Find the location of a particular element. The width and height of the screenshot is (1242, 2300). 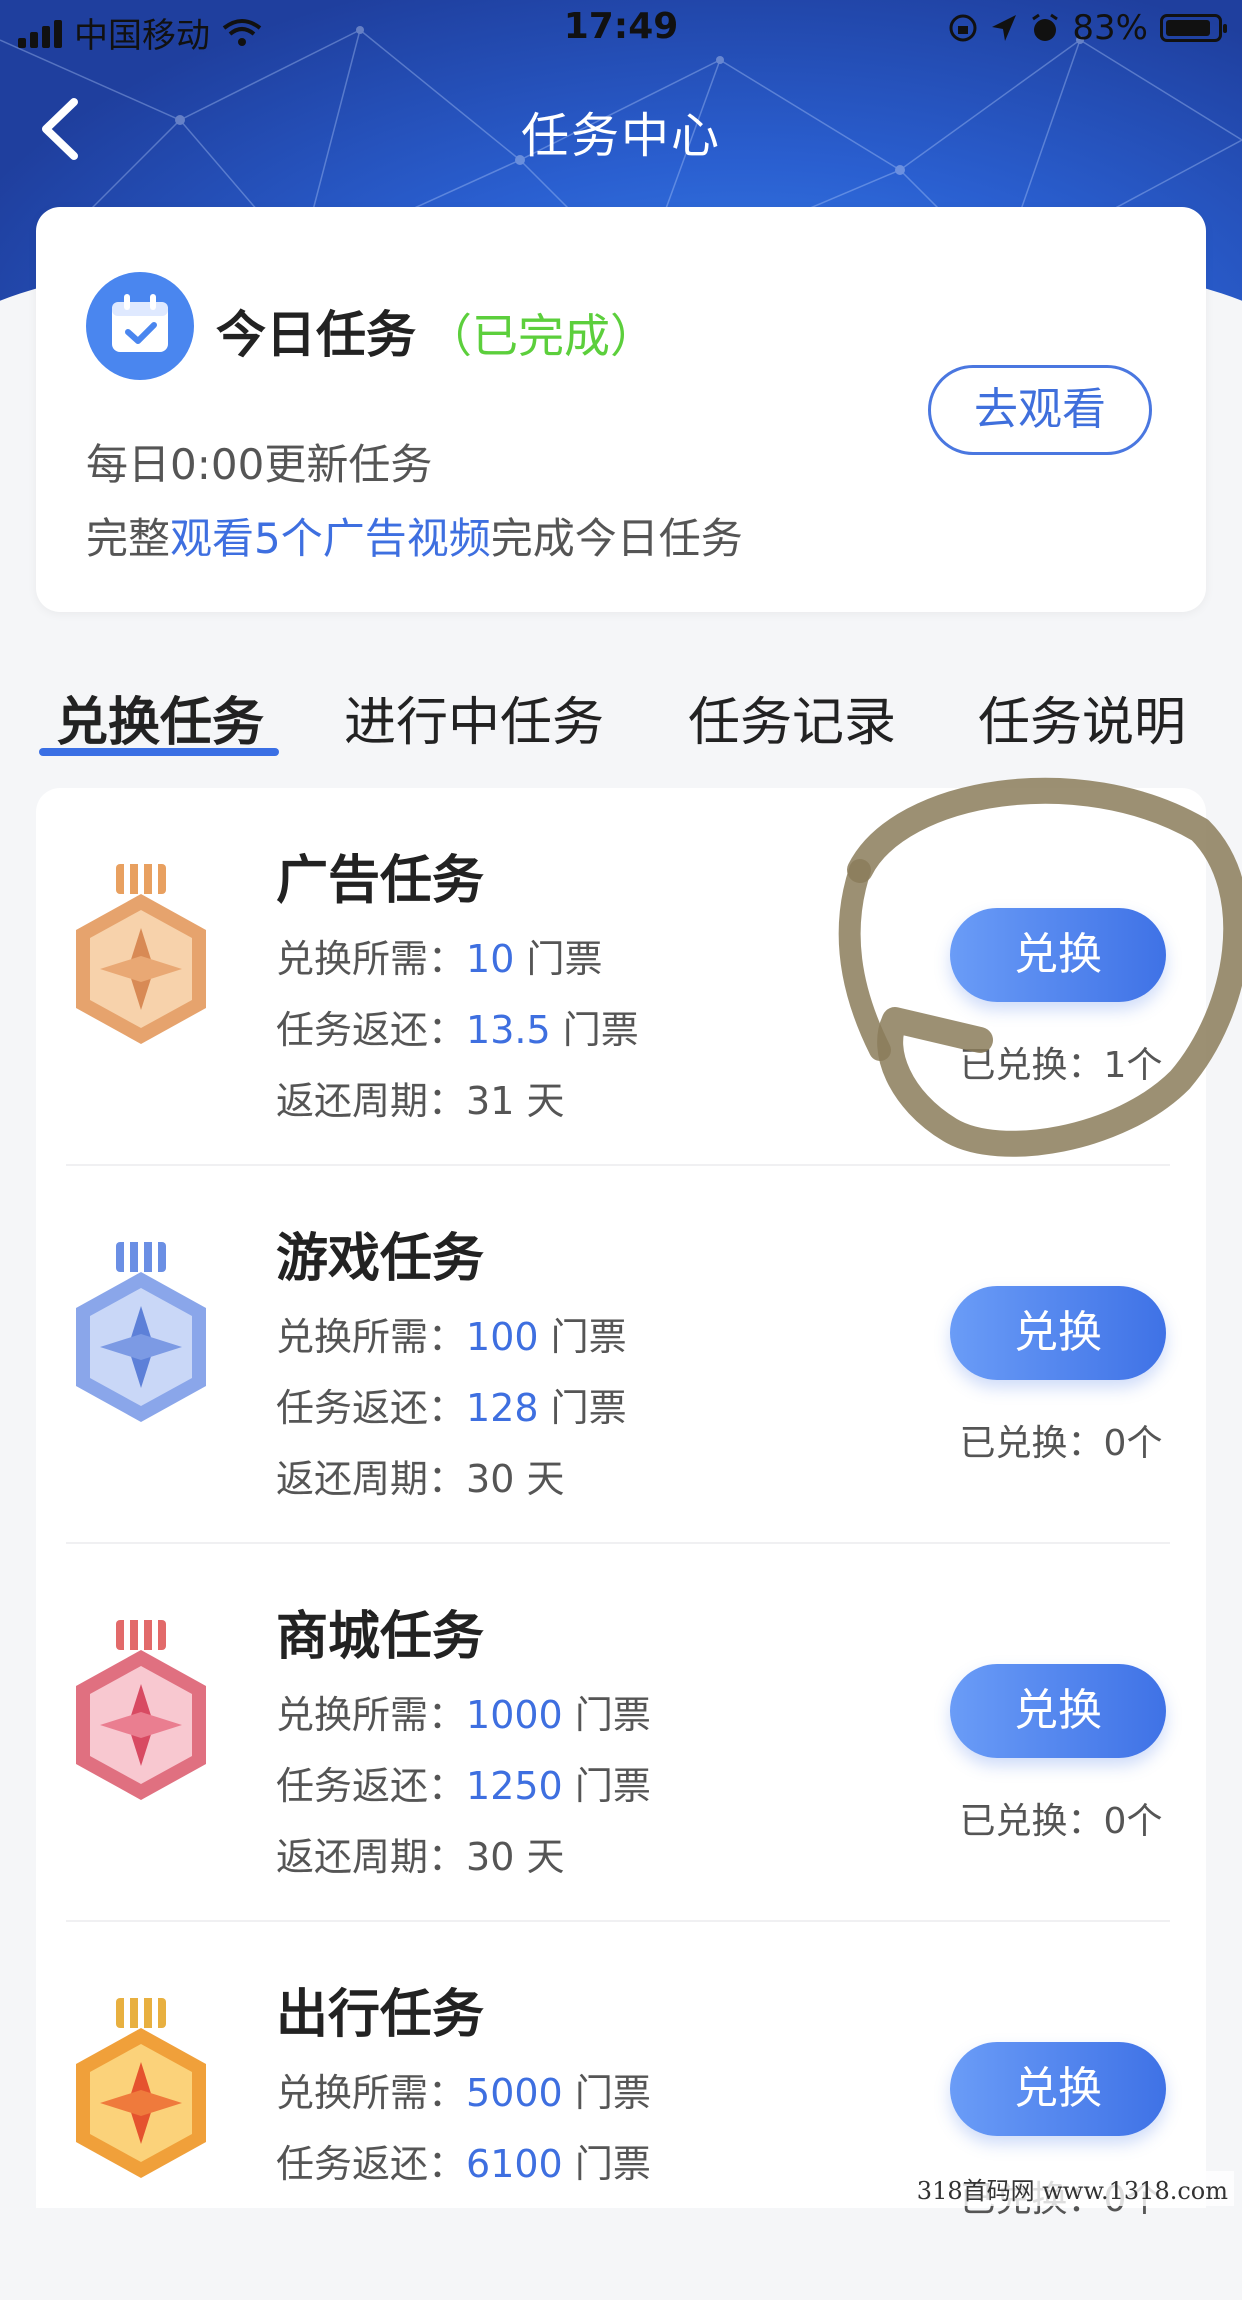

nav-bar: 任务中心 is located at coordinates (621, 130).